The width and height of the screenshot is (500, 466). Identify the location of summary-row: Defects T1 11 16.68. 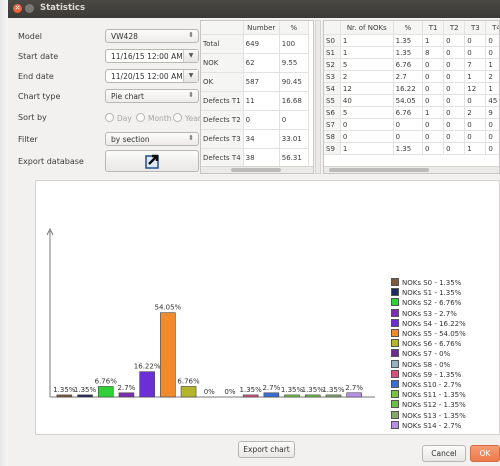
(255, 101).